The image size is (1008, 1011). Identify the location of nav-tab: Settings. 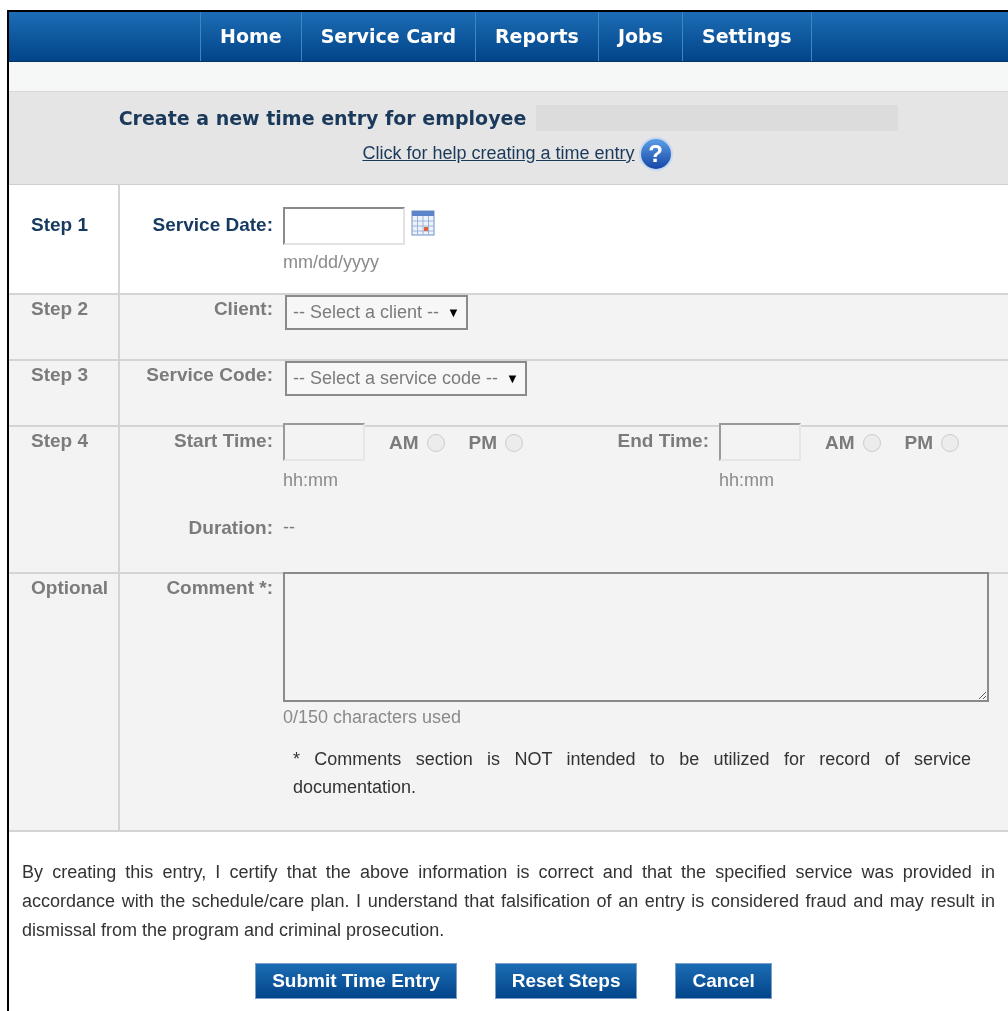
(746, 36).